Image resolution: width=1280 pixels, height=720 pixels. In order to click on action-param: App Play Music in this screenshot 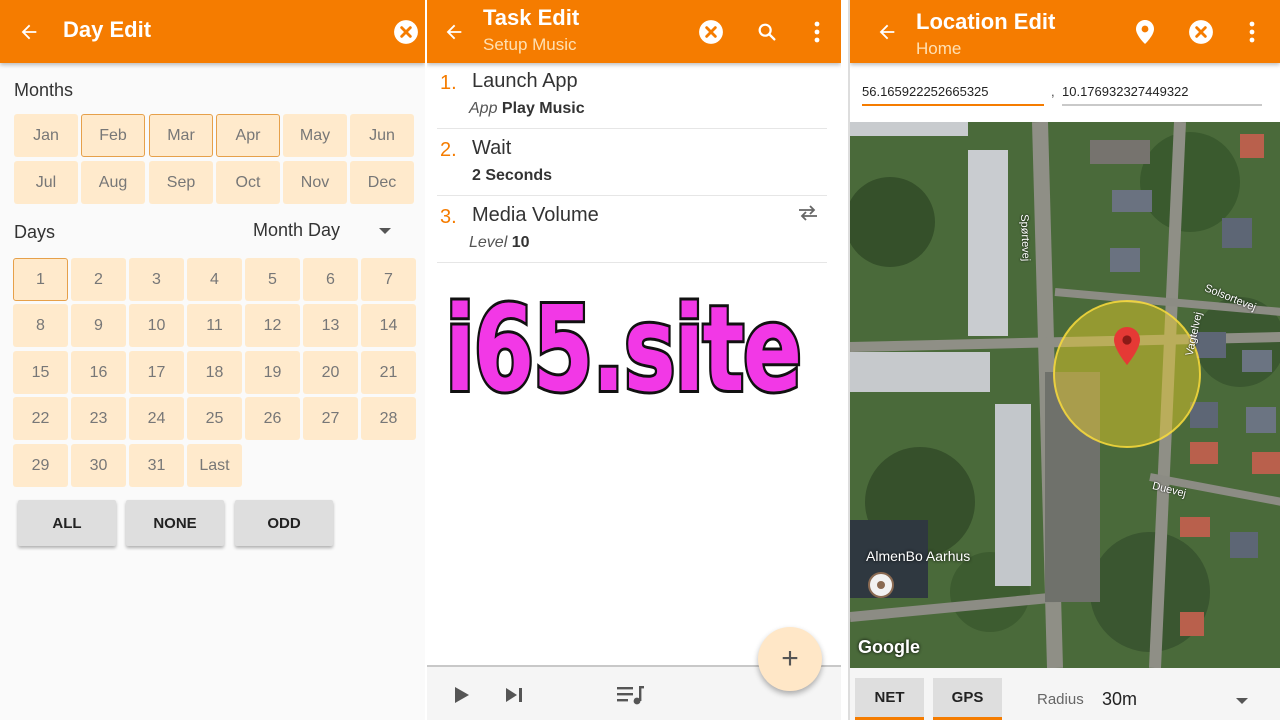, I will do `click(527, 109)`.